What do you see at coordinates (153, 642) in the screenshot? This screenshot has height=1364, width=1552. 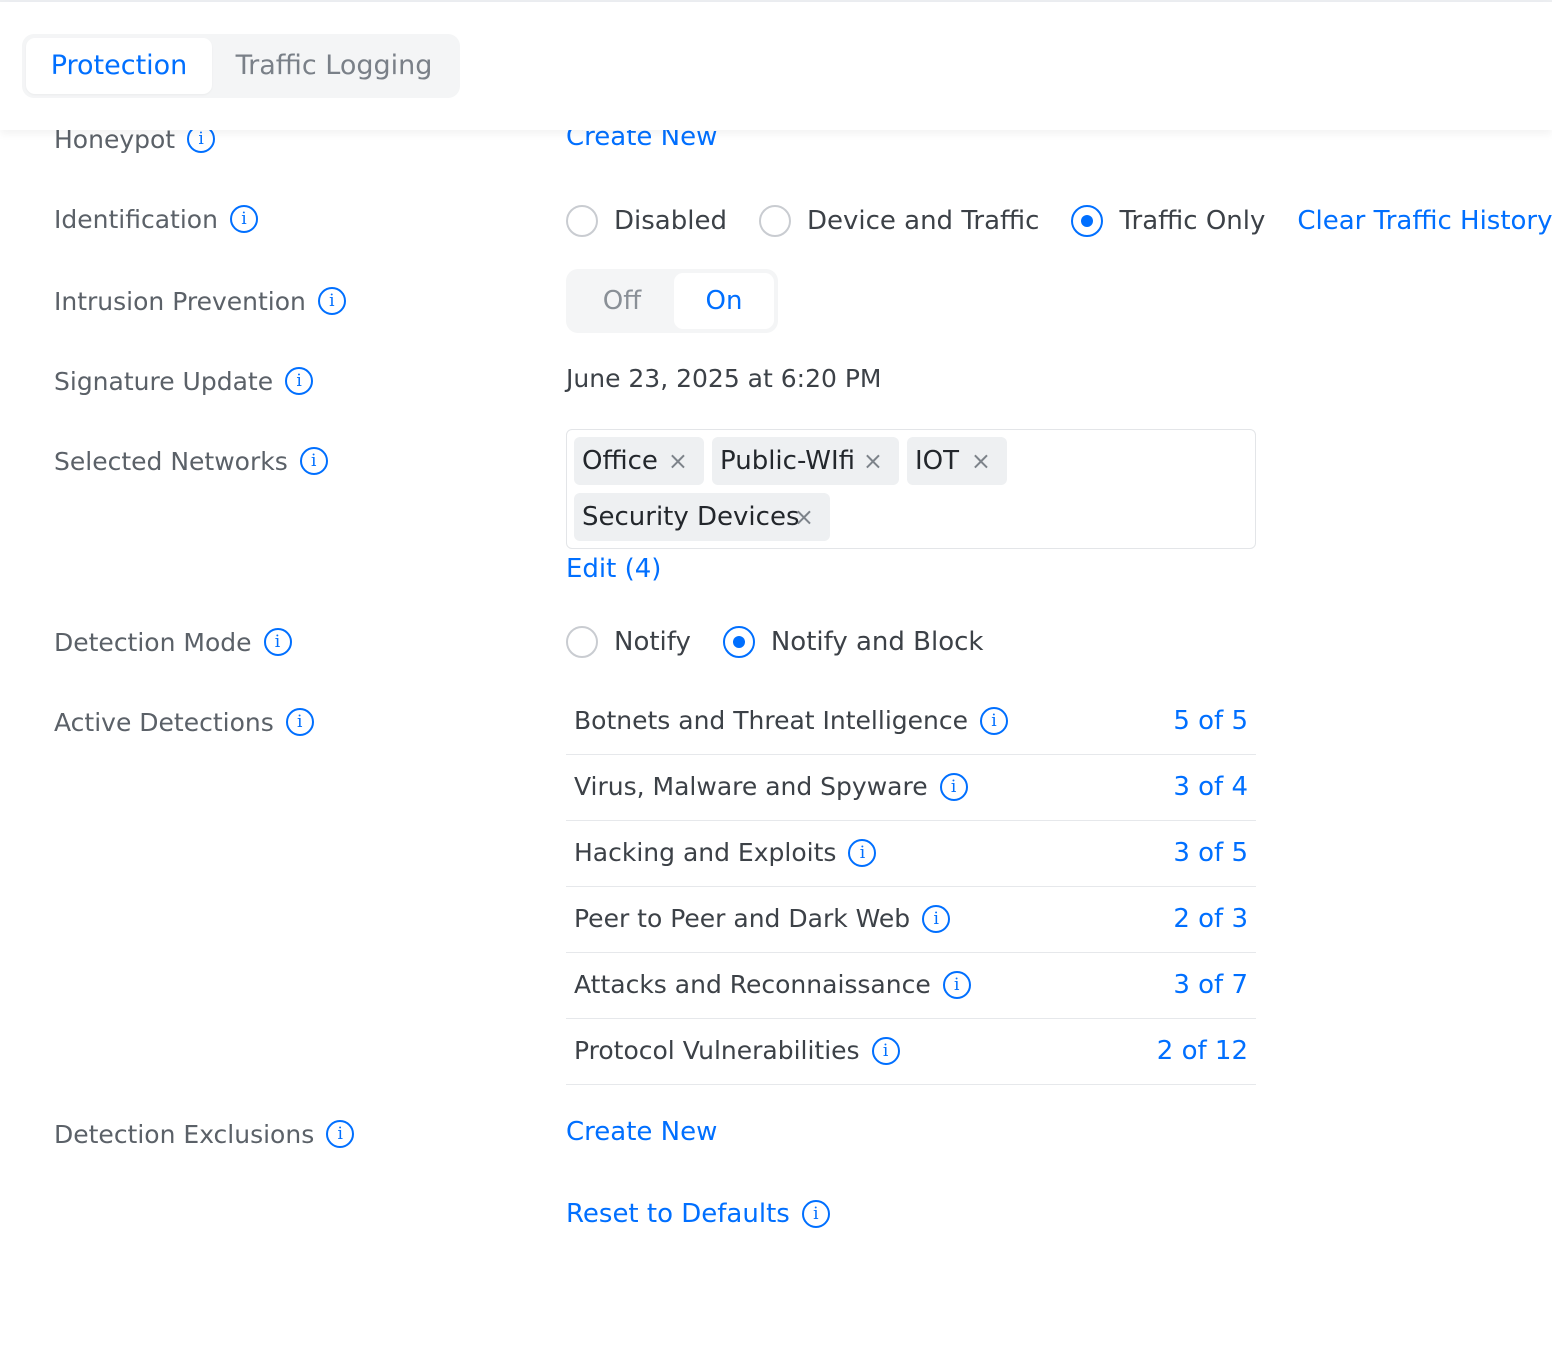 I see `detection-mode-label: Detection Mode` at bounding box center [153, 642].